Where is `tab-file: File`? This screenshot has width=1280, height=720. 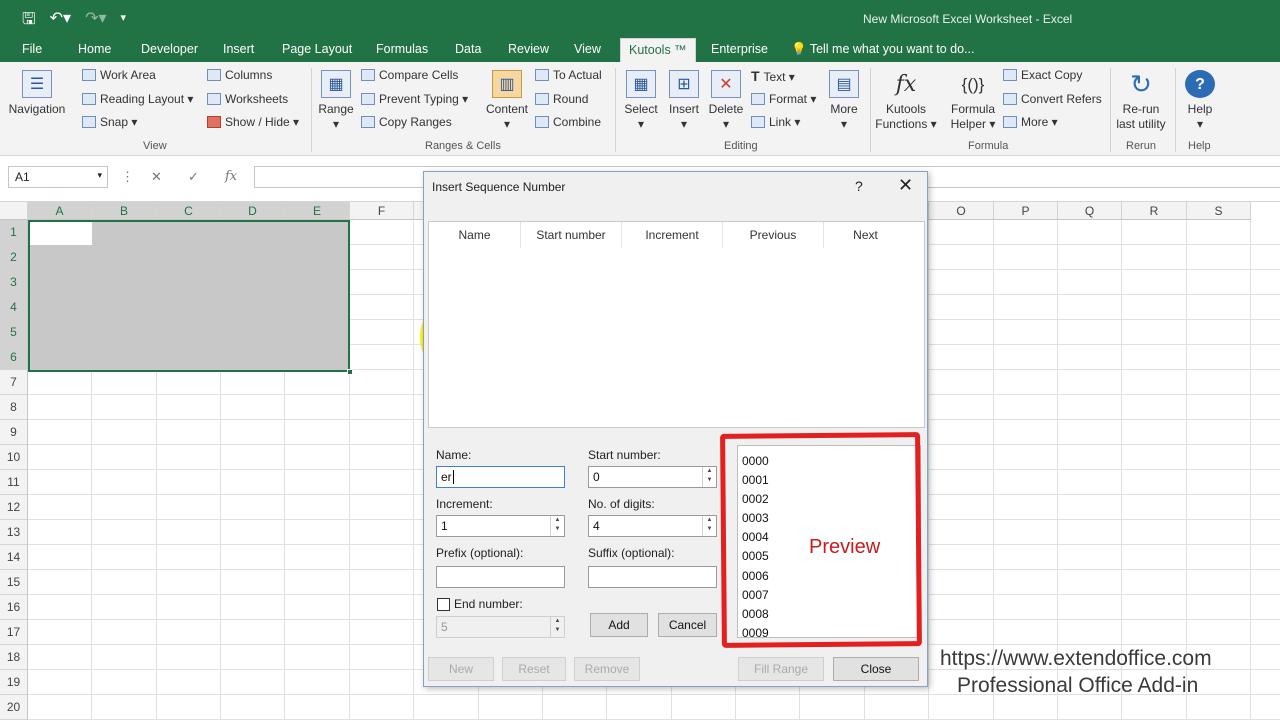
tab-file: File is located at coordinates (32, 49).